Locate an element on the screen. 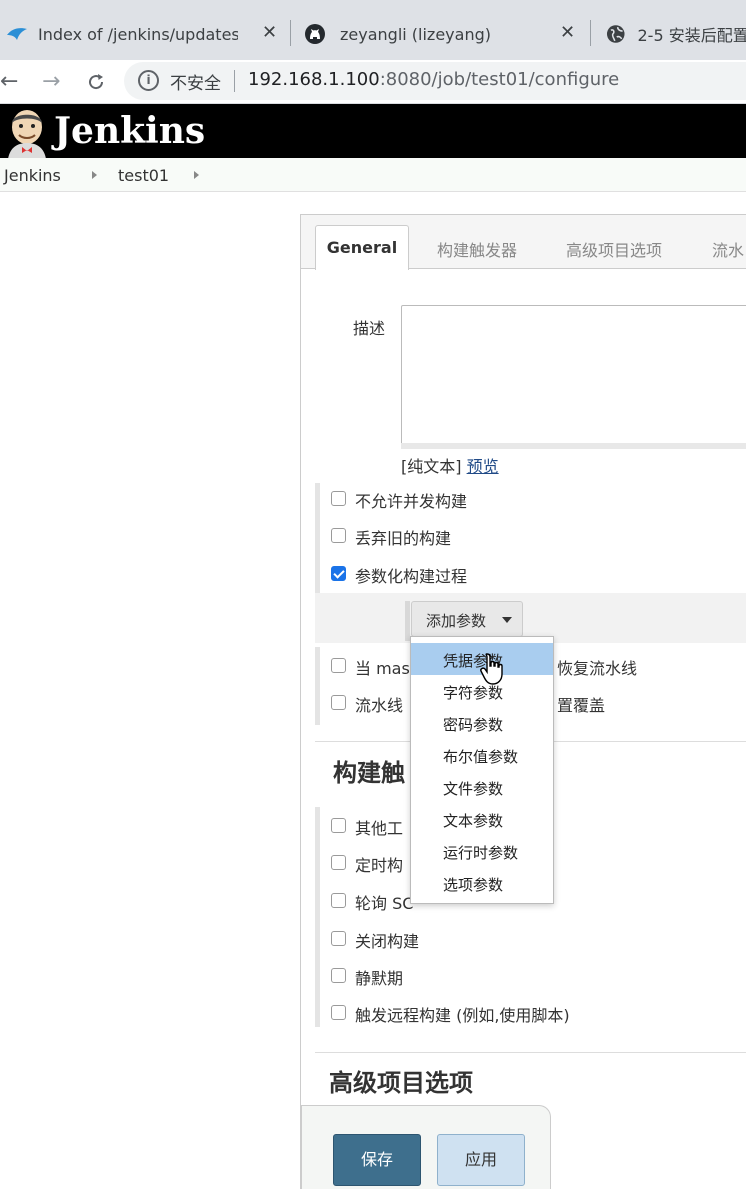 The image size is (746, 1189). breadcrumb-item-jenkins: Jenkins is located at coordinates (32, 175).